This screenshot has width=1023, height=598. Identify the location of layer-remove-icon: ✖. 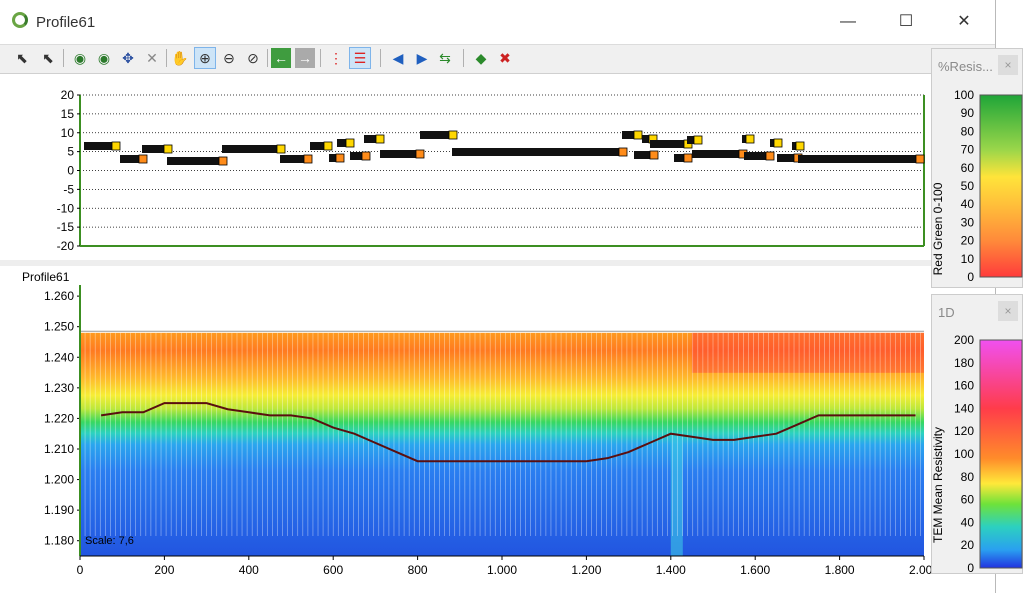
(505, 58).